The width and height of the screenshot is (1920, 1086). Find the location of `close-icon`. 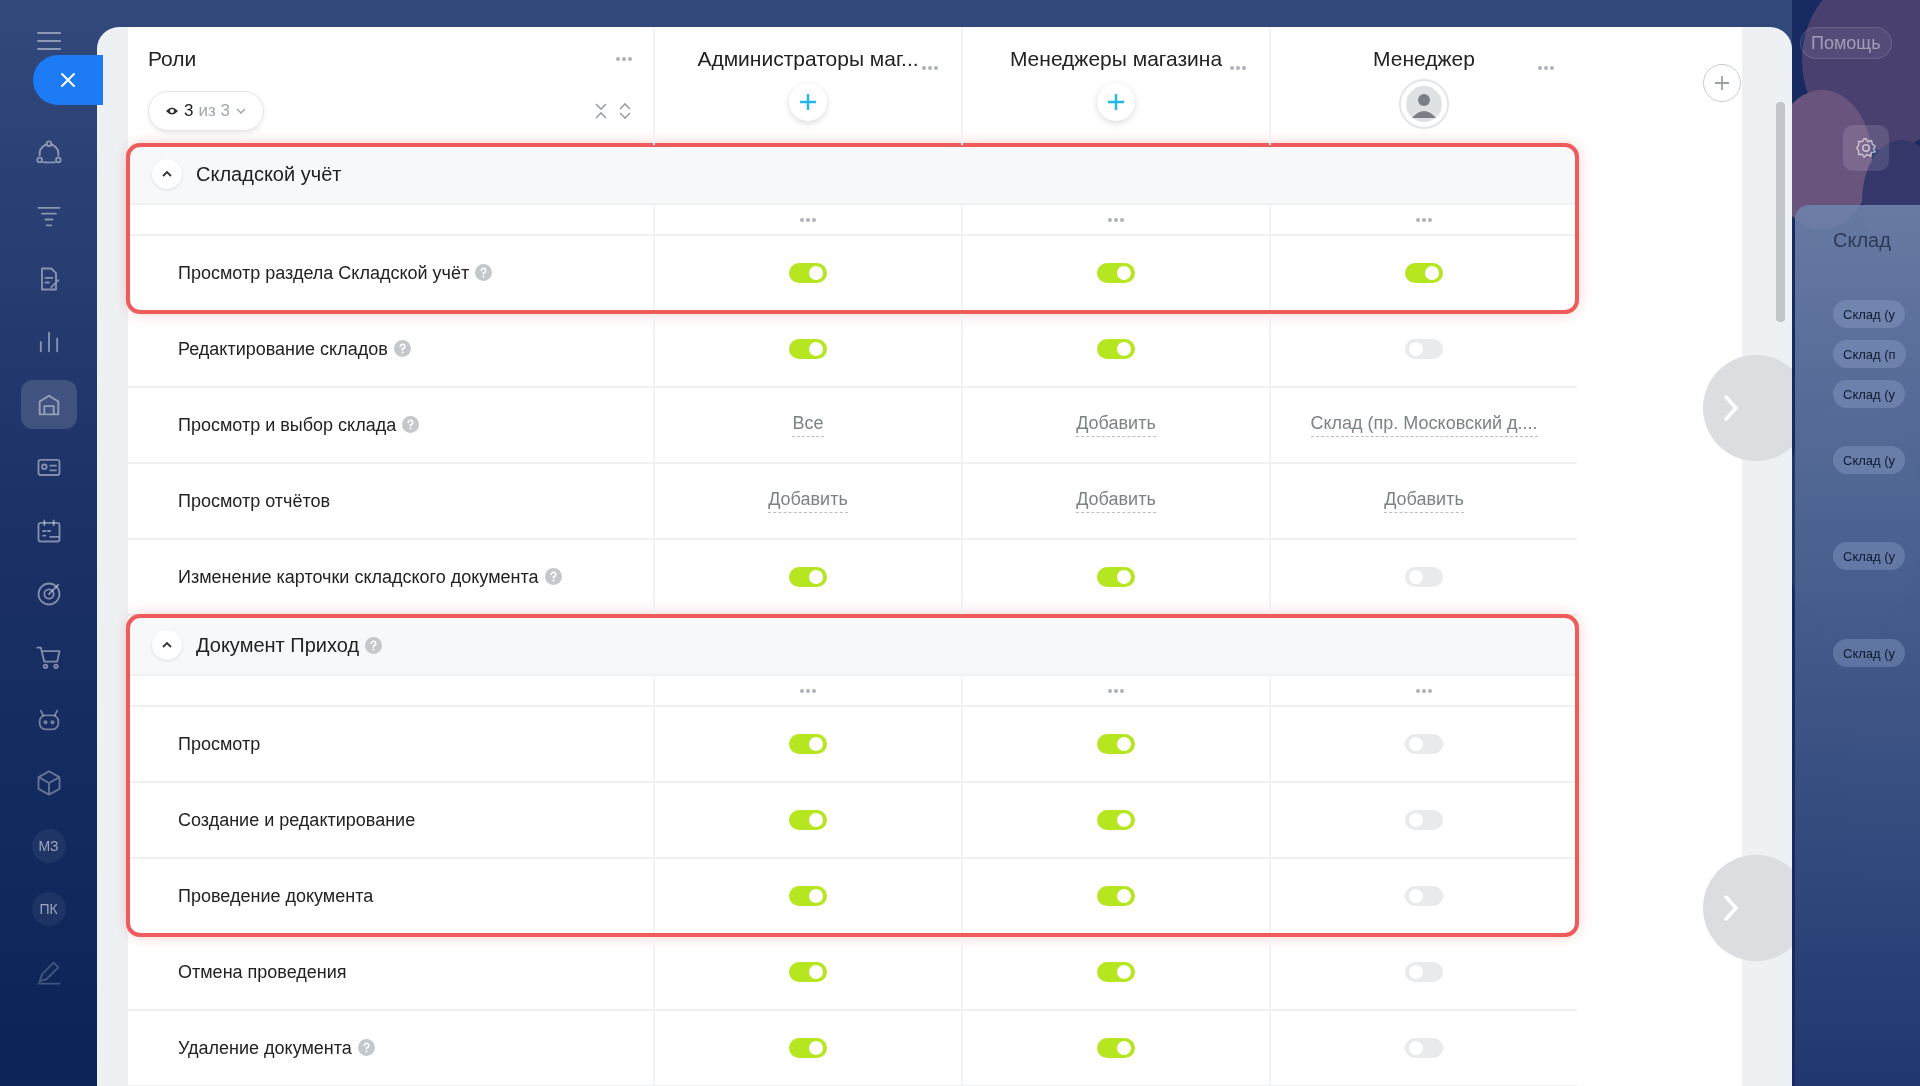

close-icon is located at coordinates (68, 80).